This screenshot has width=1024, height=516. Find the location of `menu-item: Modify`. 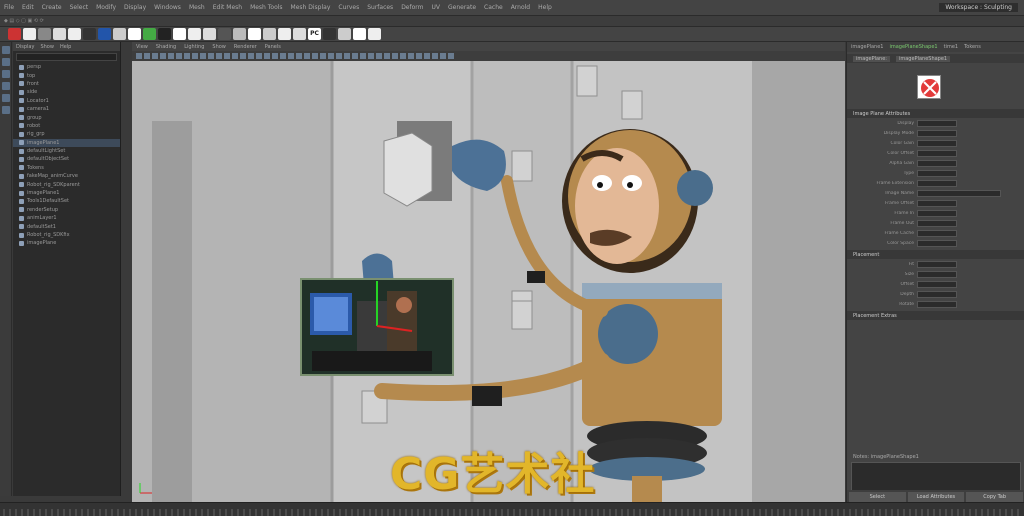

menu-item: Modify is located at coordinates (106, 7).